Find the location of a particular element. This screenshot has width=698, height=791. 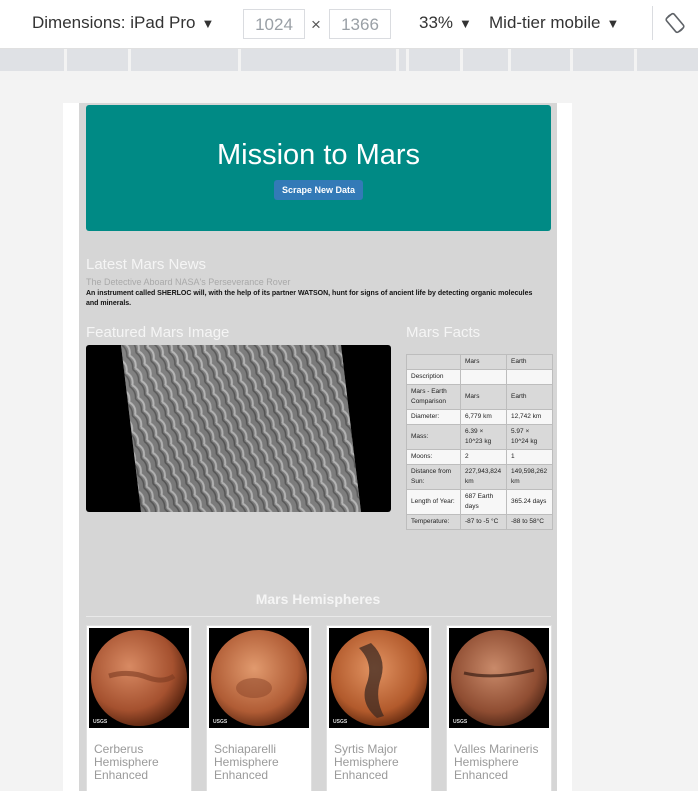

throttle-label: Mid-tier mobile is located at coordinates (545, 22).